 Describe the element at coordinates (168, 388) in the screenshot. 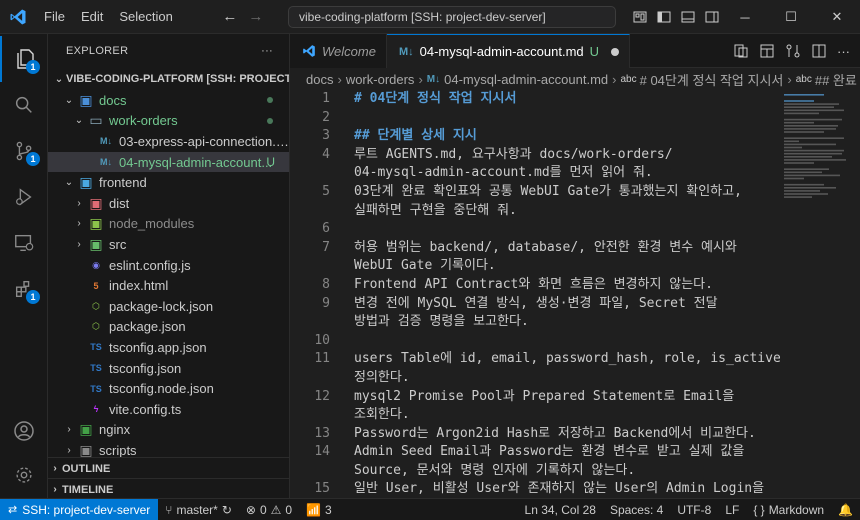

I see `tree-item: TS tsconfig.node.json` at that location.